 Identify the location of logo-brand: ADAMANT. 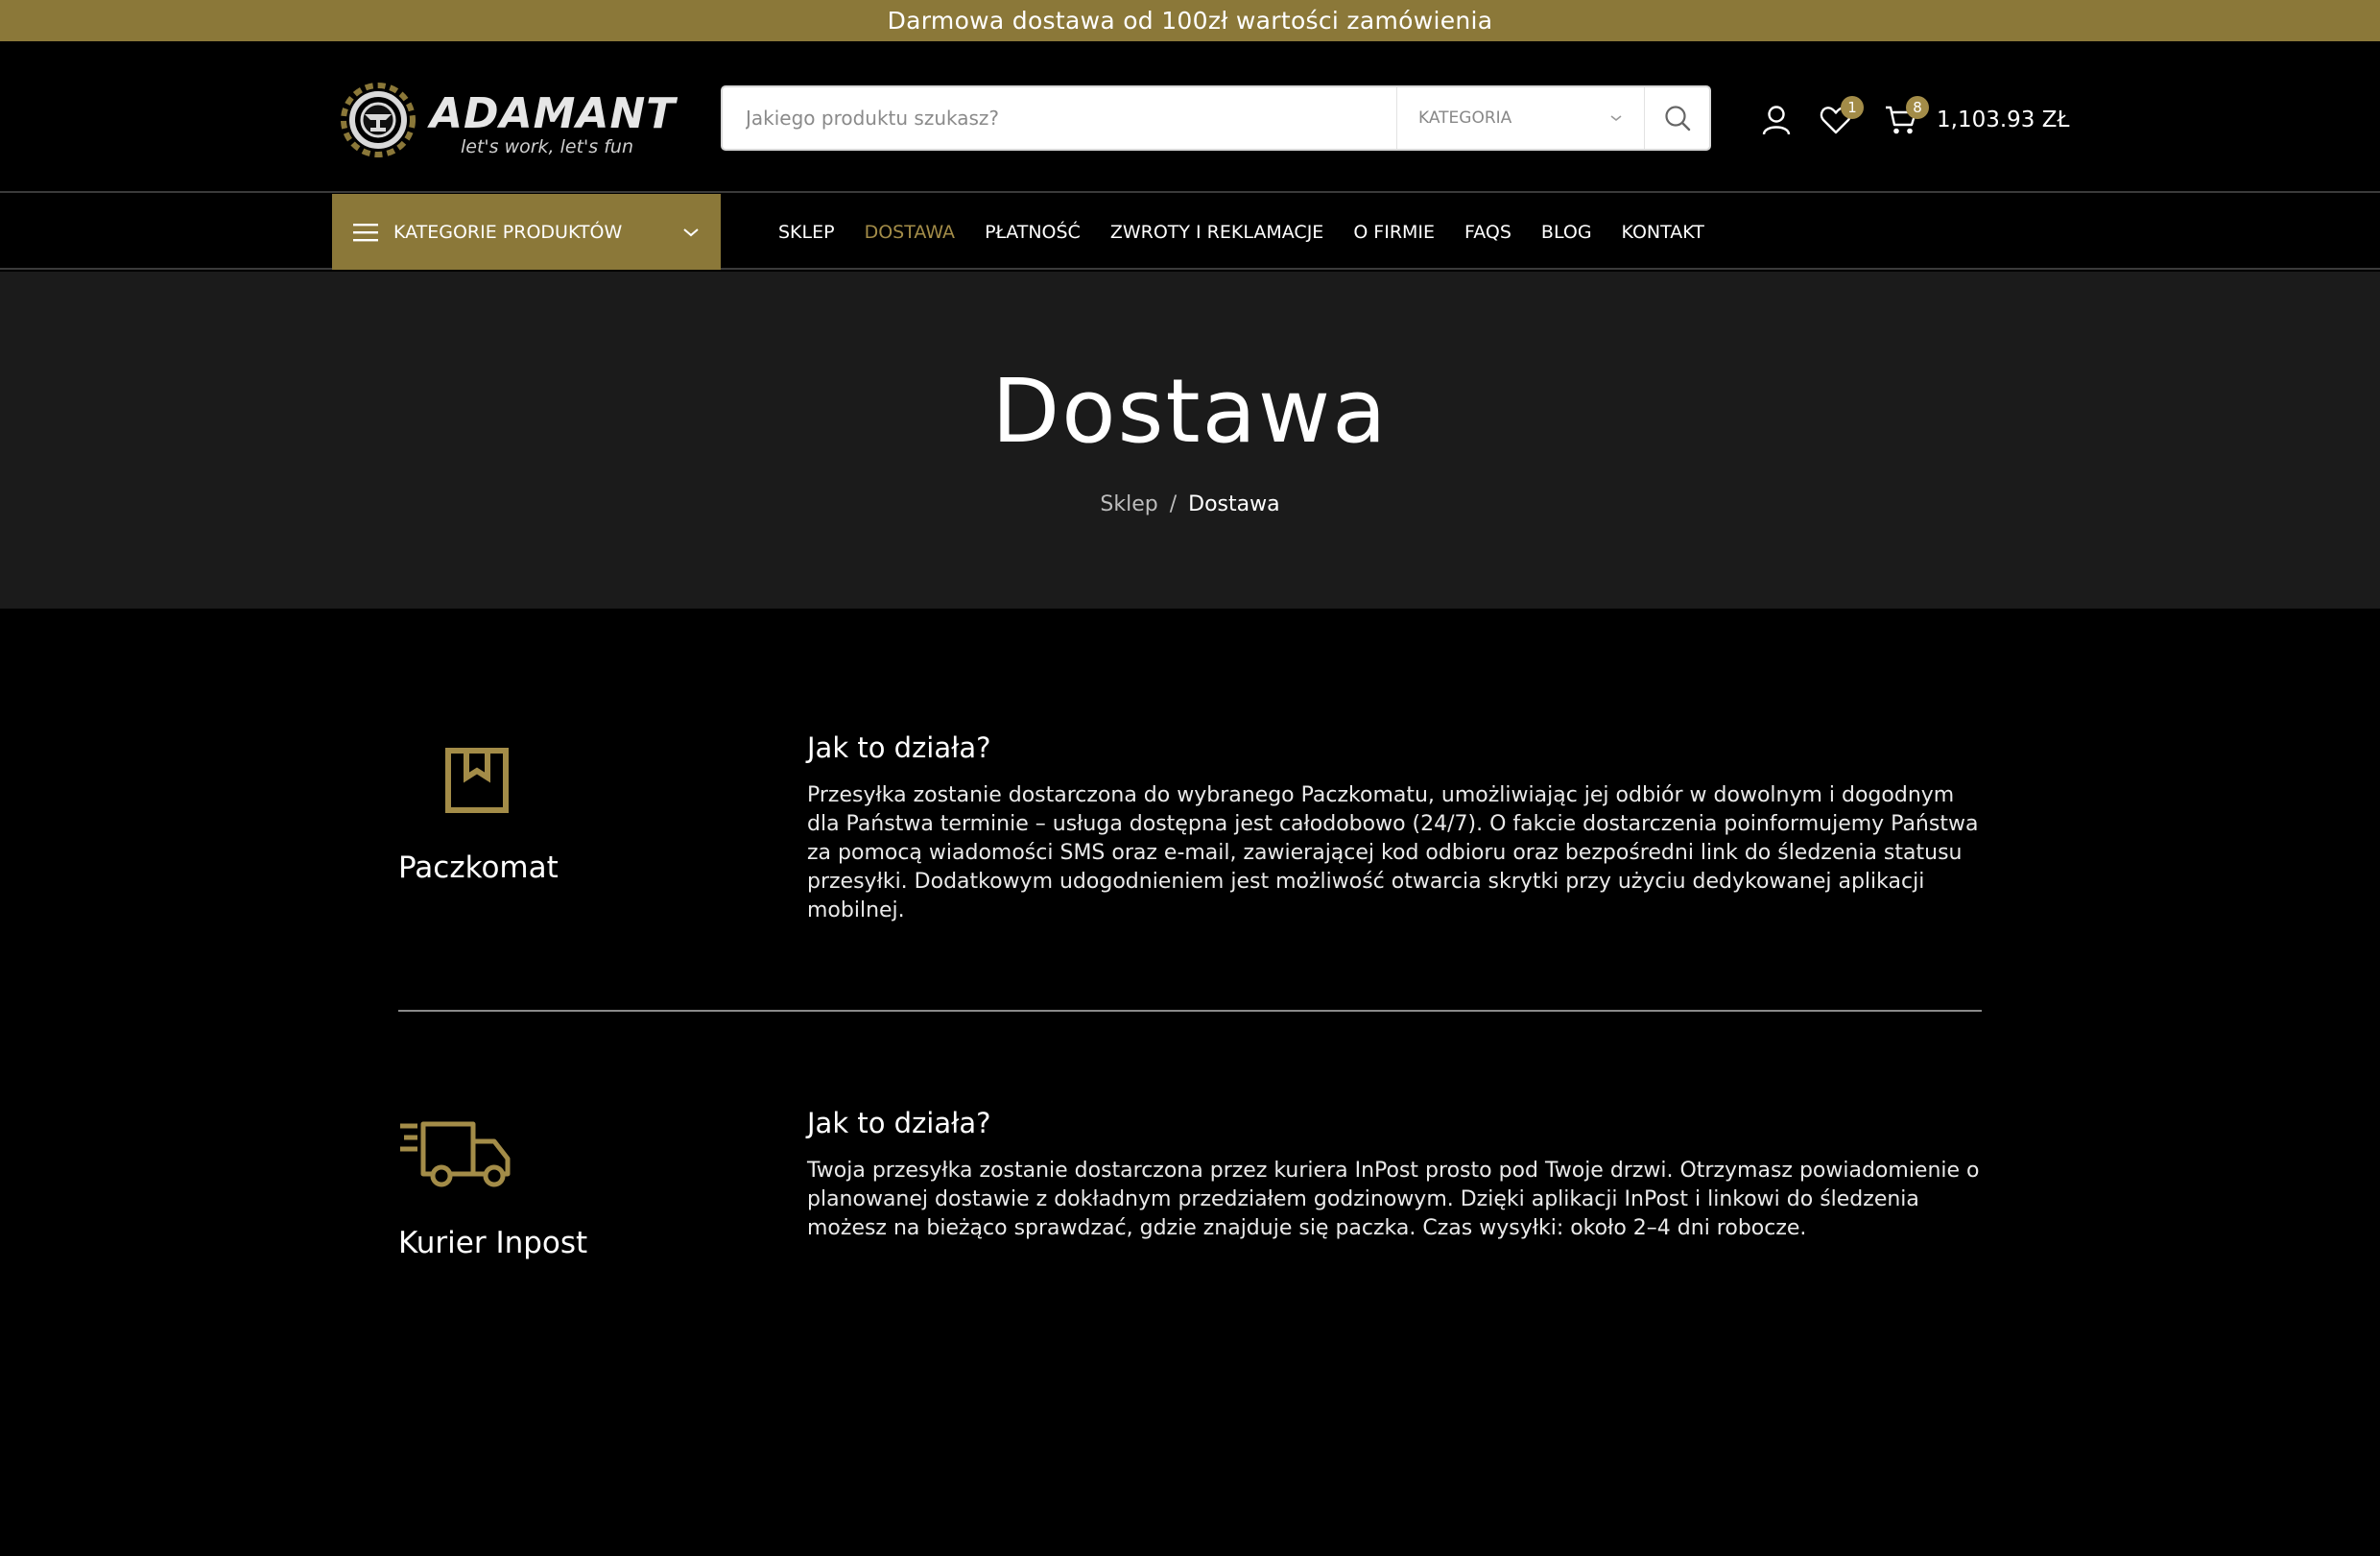
(553, 113).